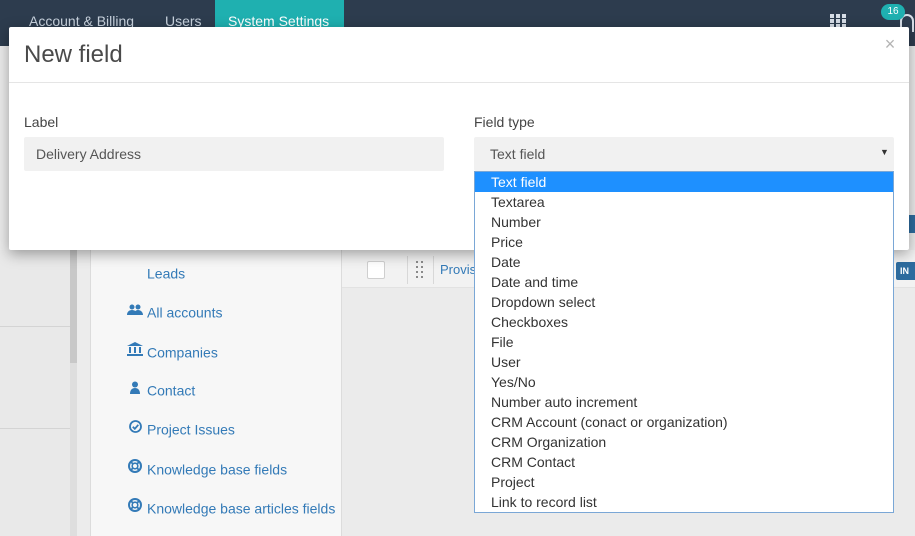 The height and width of the screenshot is (536, 915). What do you see at coordinates (890, 44) in the screenshot?
I see `close-icon: ×` at bounding box center [890, 44].